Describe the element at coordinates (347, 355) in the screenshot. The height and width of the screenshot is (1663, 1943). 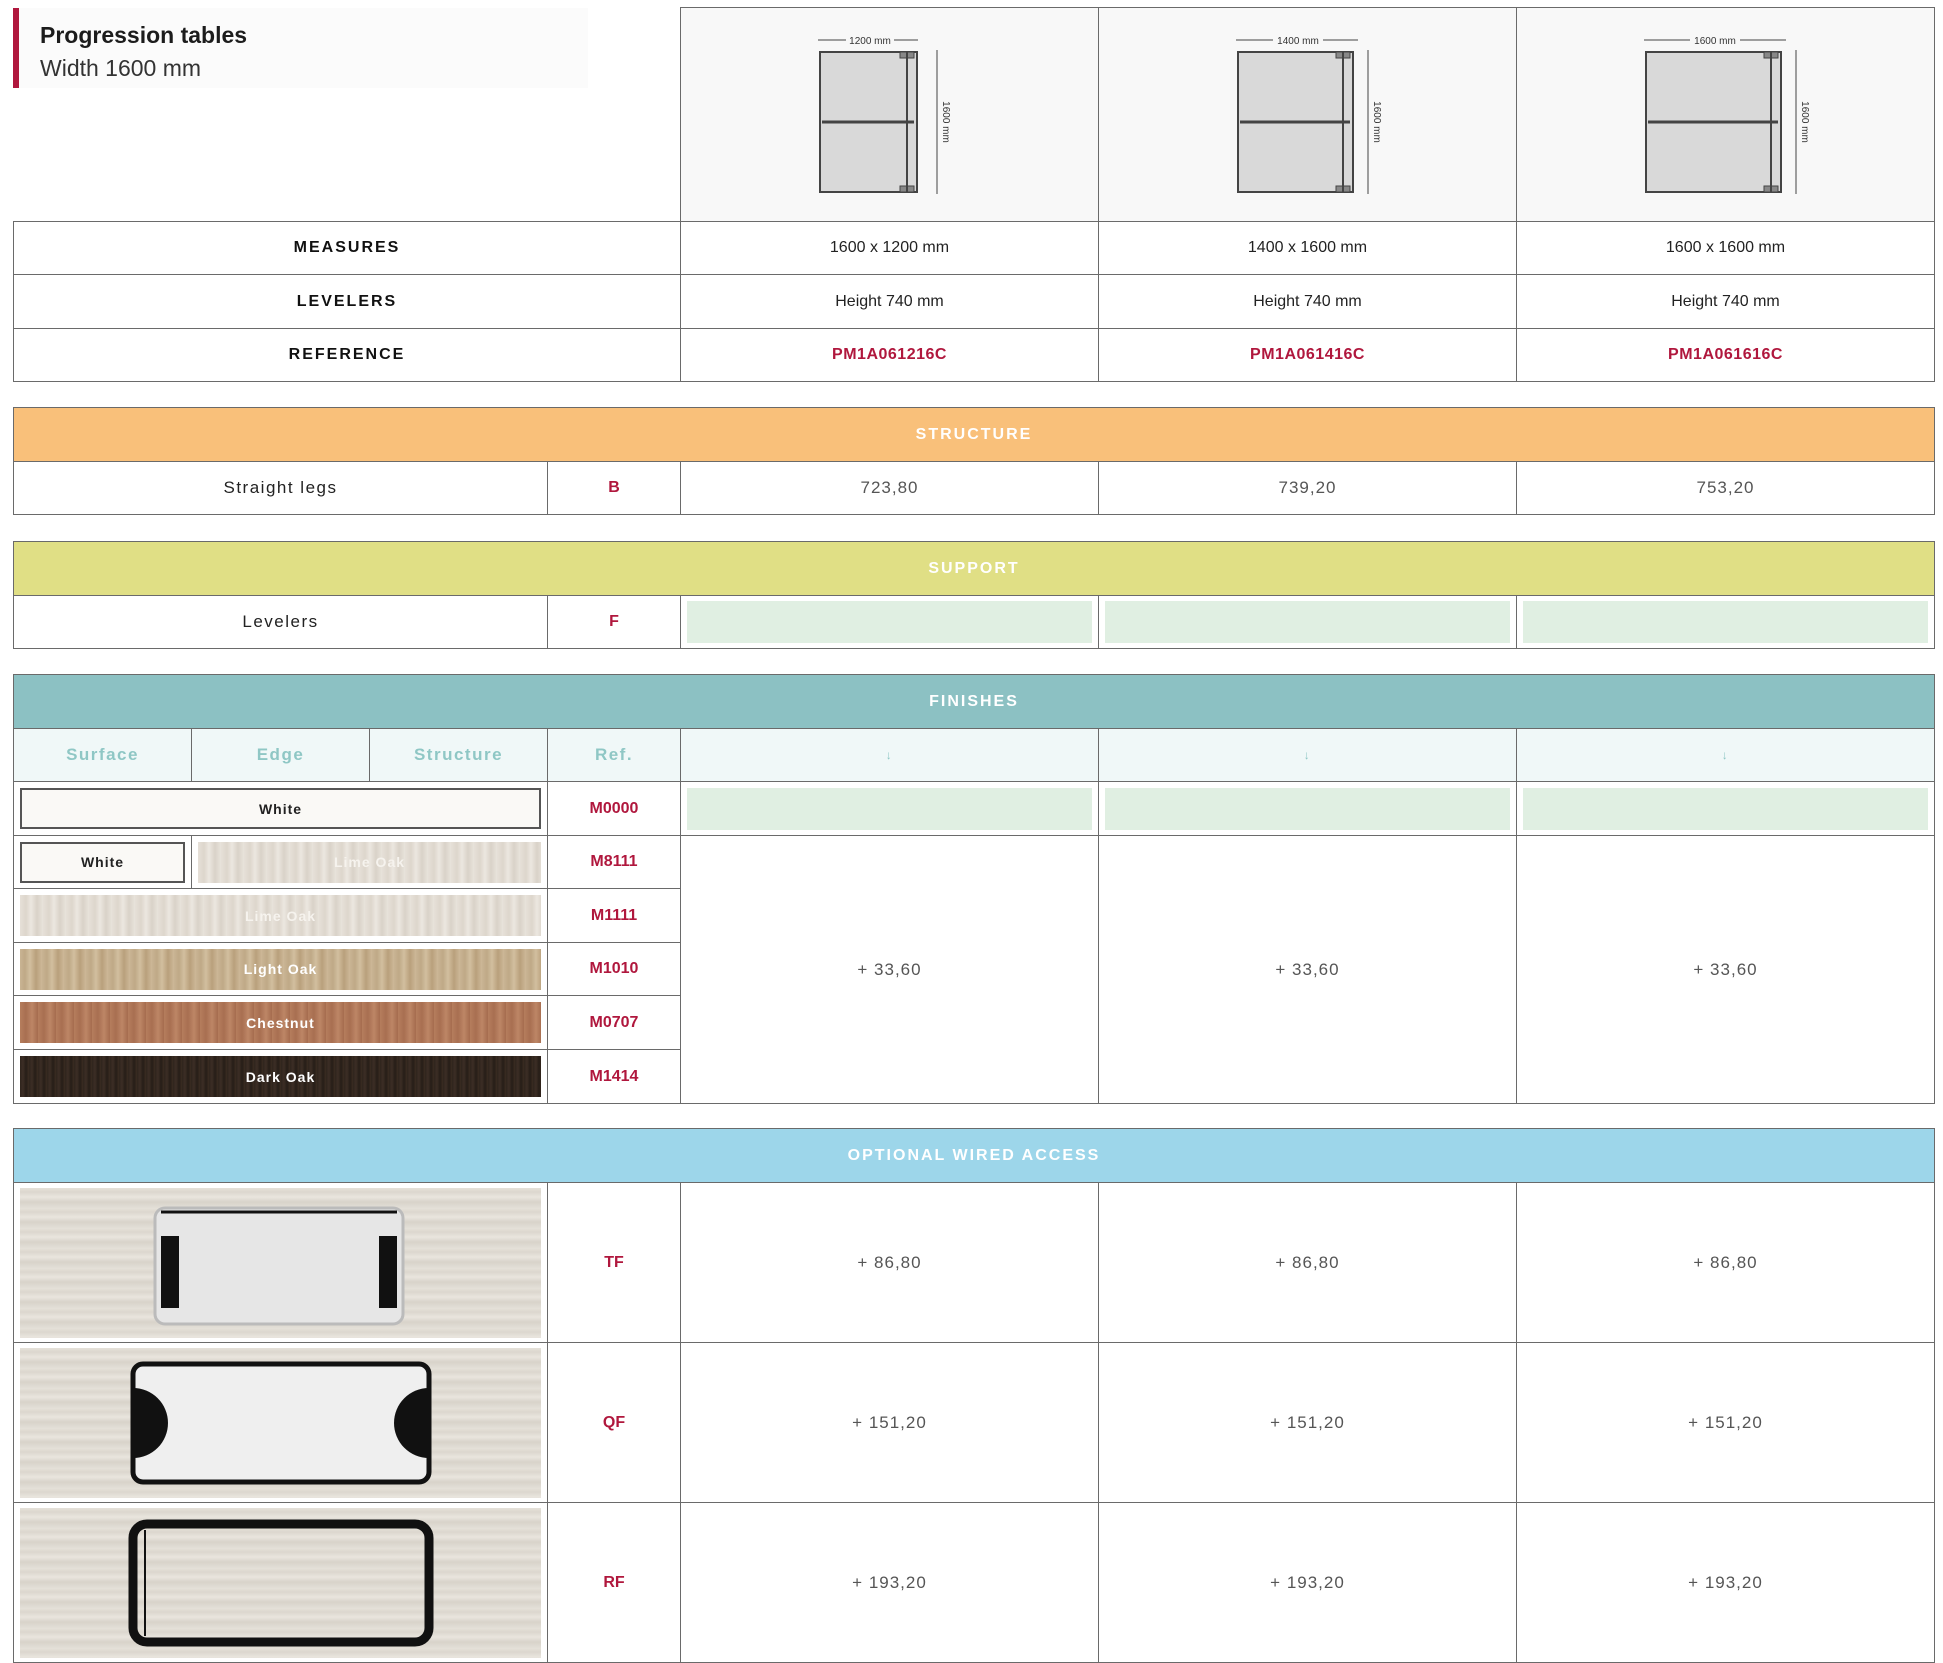
I see `reference-label: REFERENCE` at that location.